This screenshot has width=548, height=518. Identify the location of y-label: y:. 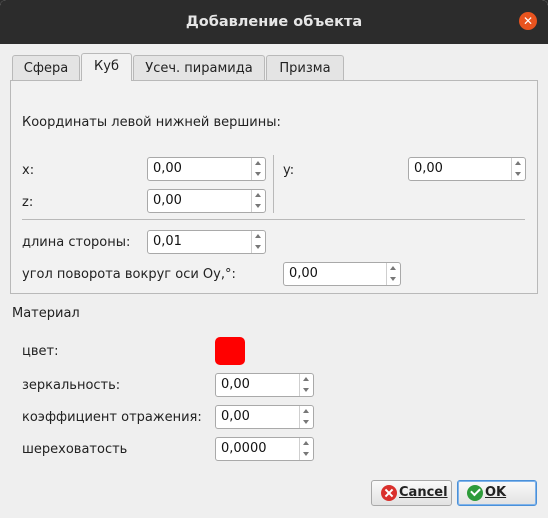
(289, 170).